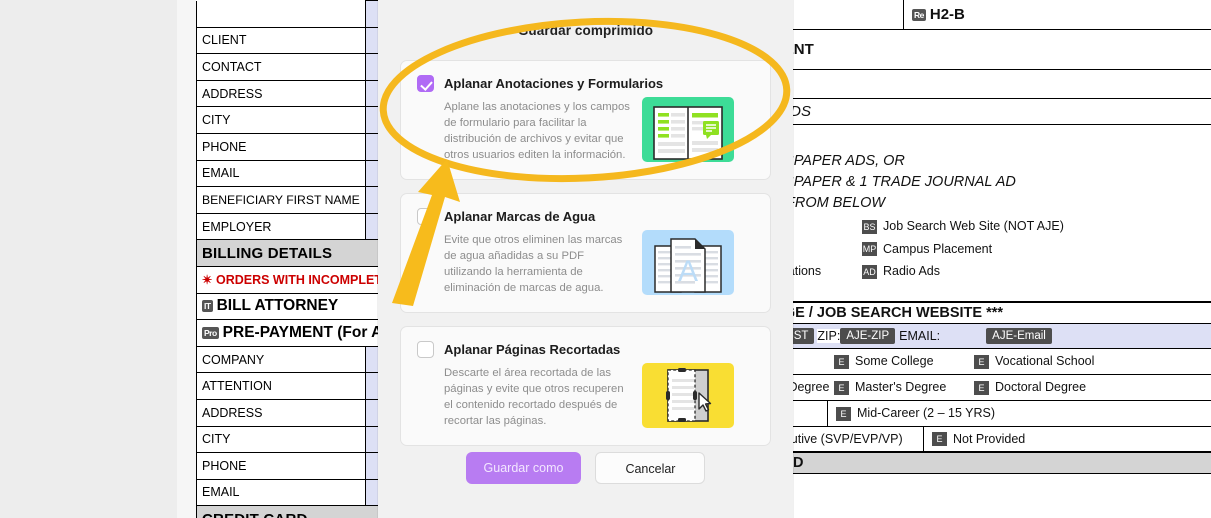 This screenshot has height=518, width=1211. Describe the element at coordinates (425, 83) in the screenshot. I see `flatten-annotations-checkbox` at that location.